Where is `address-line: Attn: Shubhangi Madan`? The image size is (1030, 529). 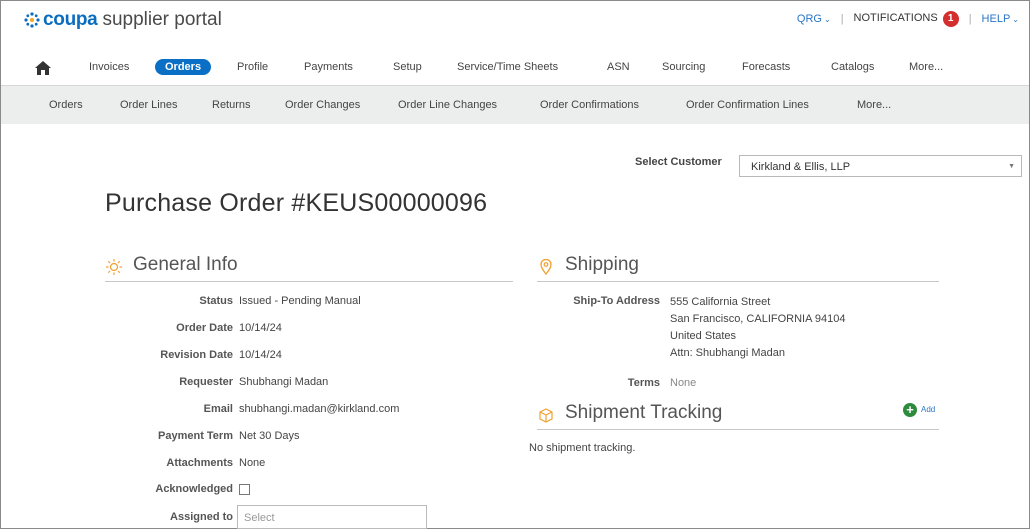 address-line: Attn: Shubhangi Madan is located at coordinates (727, 353).